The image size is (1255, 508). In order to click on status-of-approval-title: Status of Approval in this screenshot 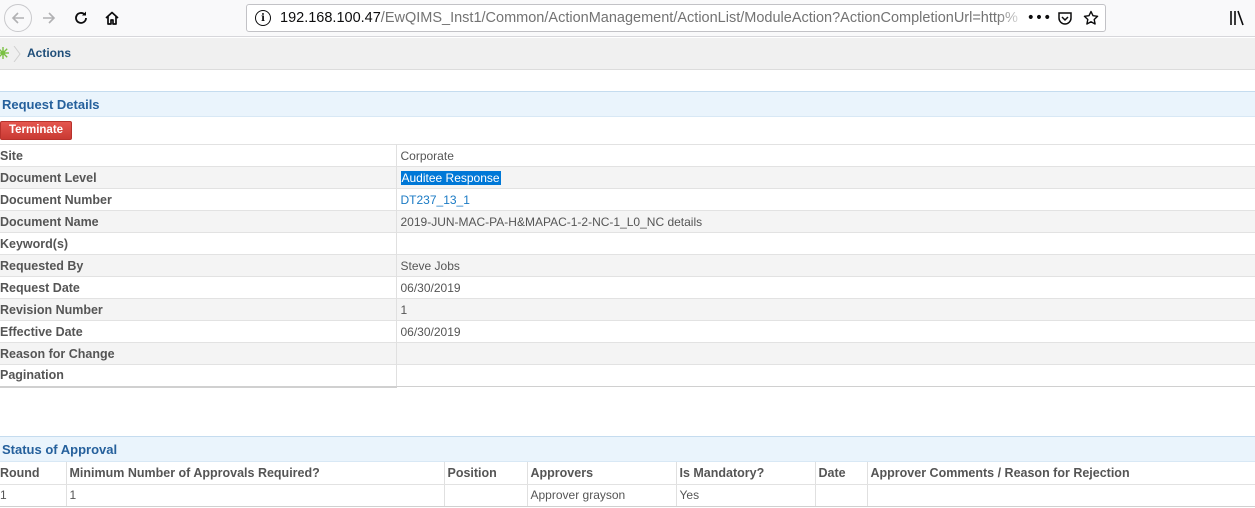, I will do `click(60, 449)`.